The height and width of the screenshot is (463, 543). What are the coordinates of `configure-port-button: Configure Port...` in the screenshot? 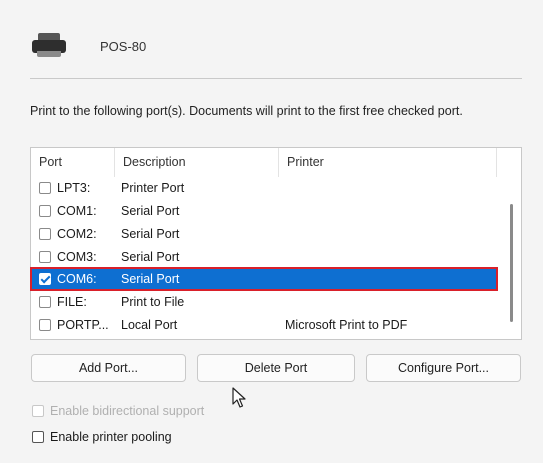 It's located at (443, 368).